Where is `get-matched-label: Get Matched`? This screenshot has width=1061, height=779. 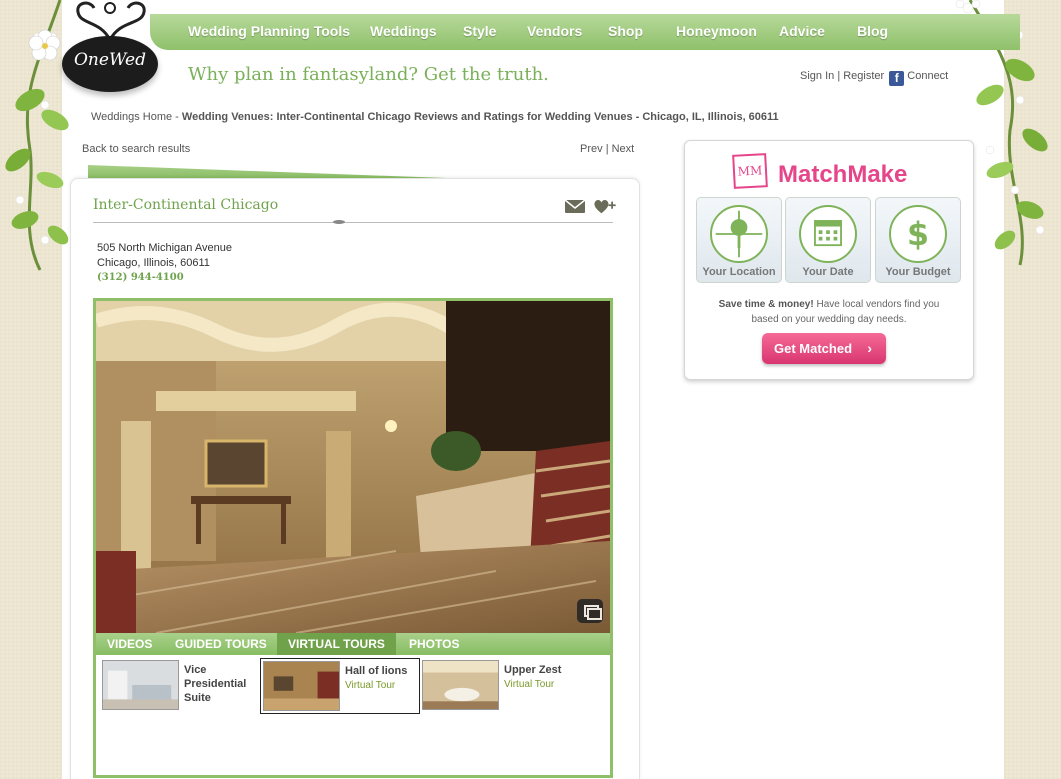 get-matched-label: Get Matched is located at coordinates (813, 348).